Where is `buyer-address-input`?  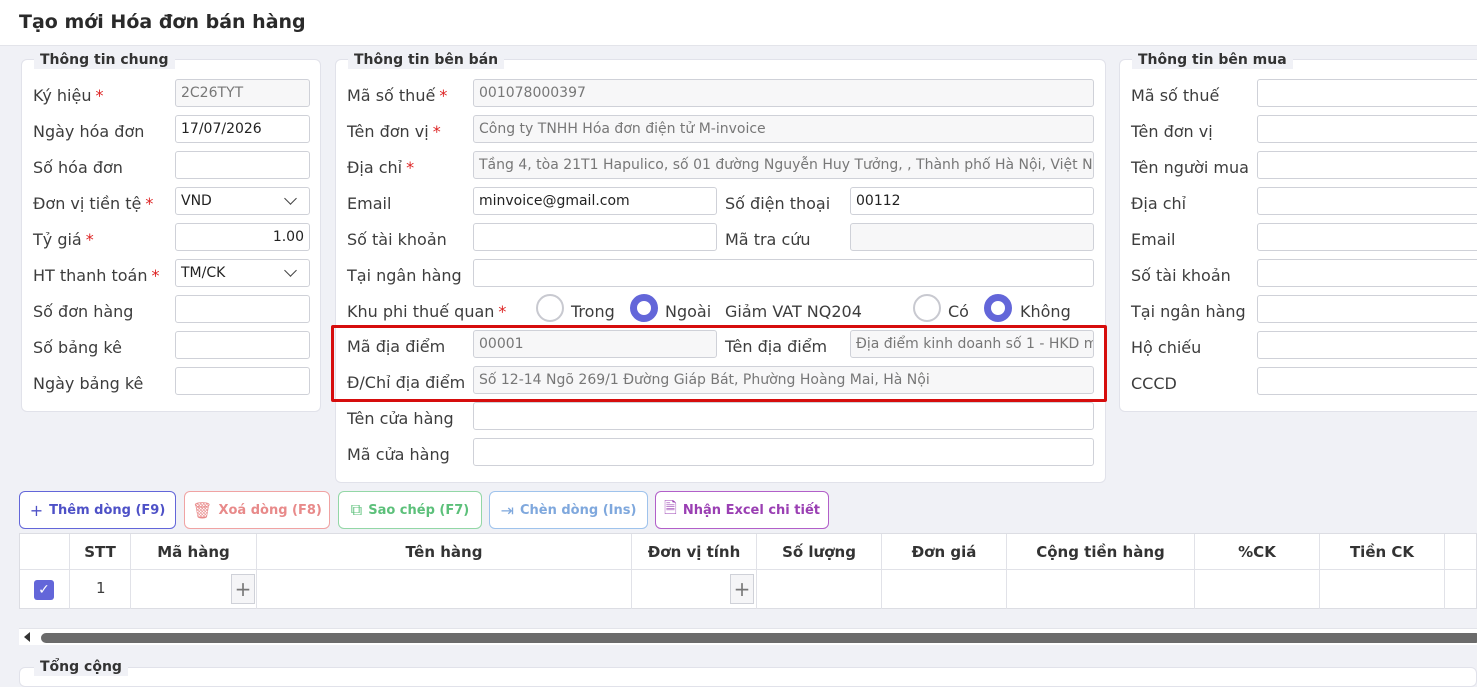 buyer-address-input is located at coordinates (1367, 201).